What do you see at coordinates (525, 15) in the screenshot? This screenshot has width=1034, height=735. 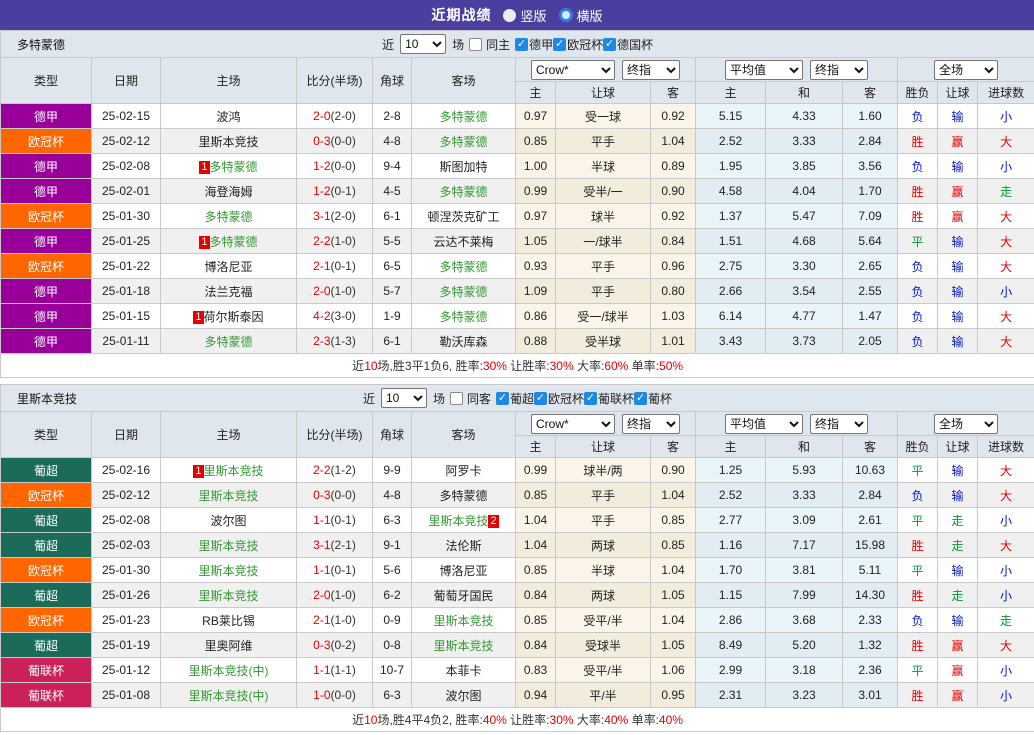 I see `layout-radio-vertical: 竖版` at bounding box center [525, 15].